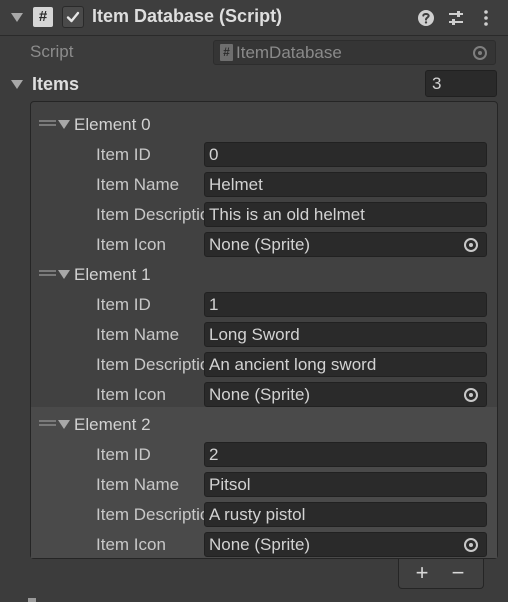 The height and width of the screenshot is (602, 508). I want to click on help-icon, so click(426, 18).